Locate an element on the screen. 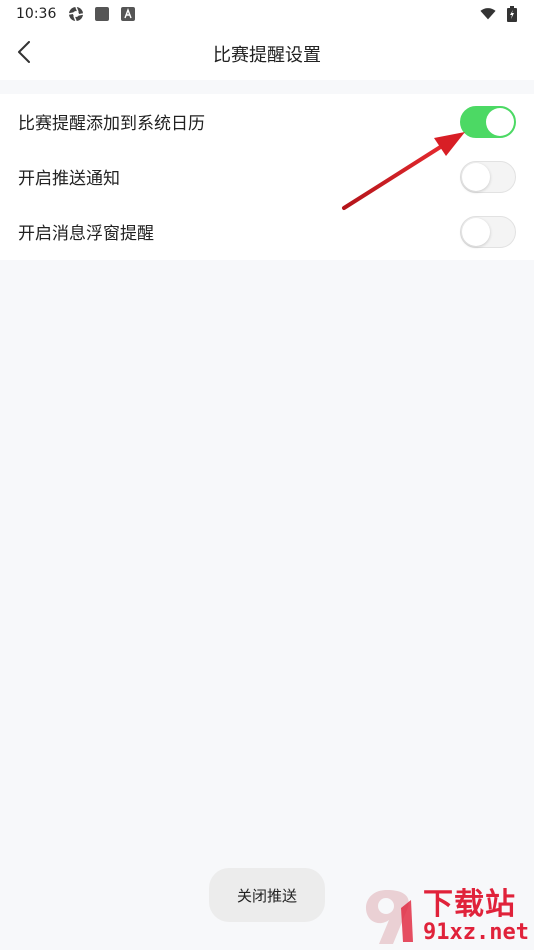  setting-label: 开启推送通知 is located at coordinates (69, 179).